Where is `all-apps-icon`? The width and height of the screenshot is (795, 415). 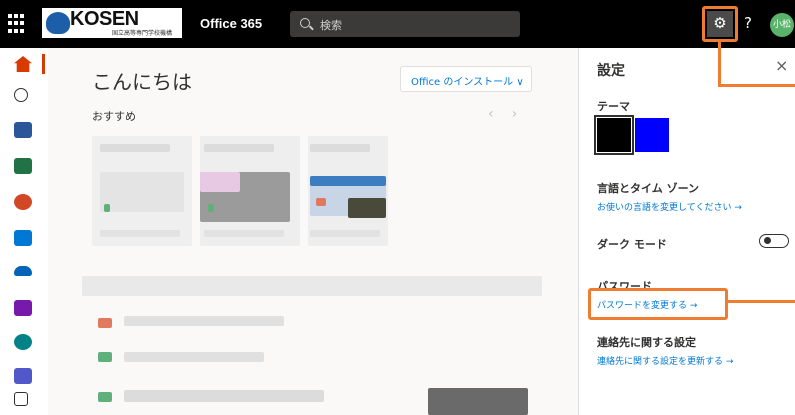 all-apps-icon is located at coordinates (21, 399).